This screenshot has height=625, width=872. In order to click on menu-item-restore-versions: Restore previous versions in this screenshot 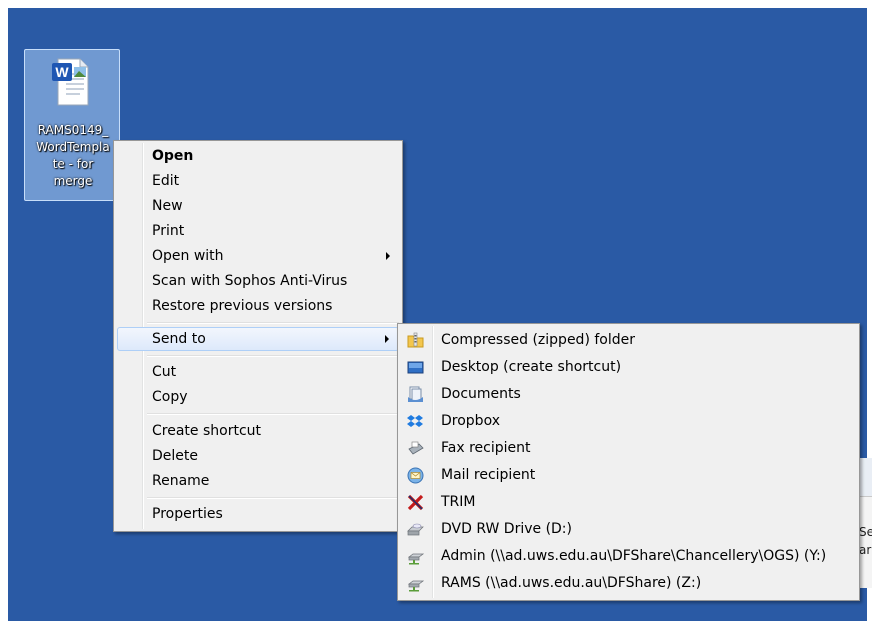, I will do `click(258, 306)`.